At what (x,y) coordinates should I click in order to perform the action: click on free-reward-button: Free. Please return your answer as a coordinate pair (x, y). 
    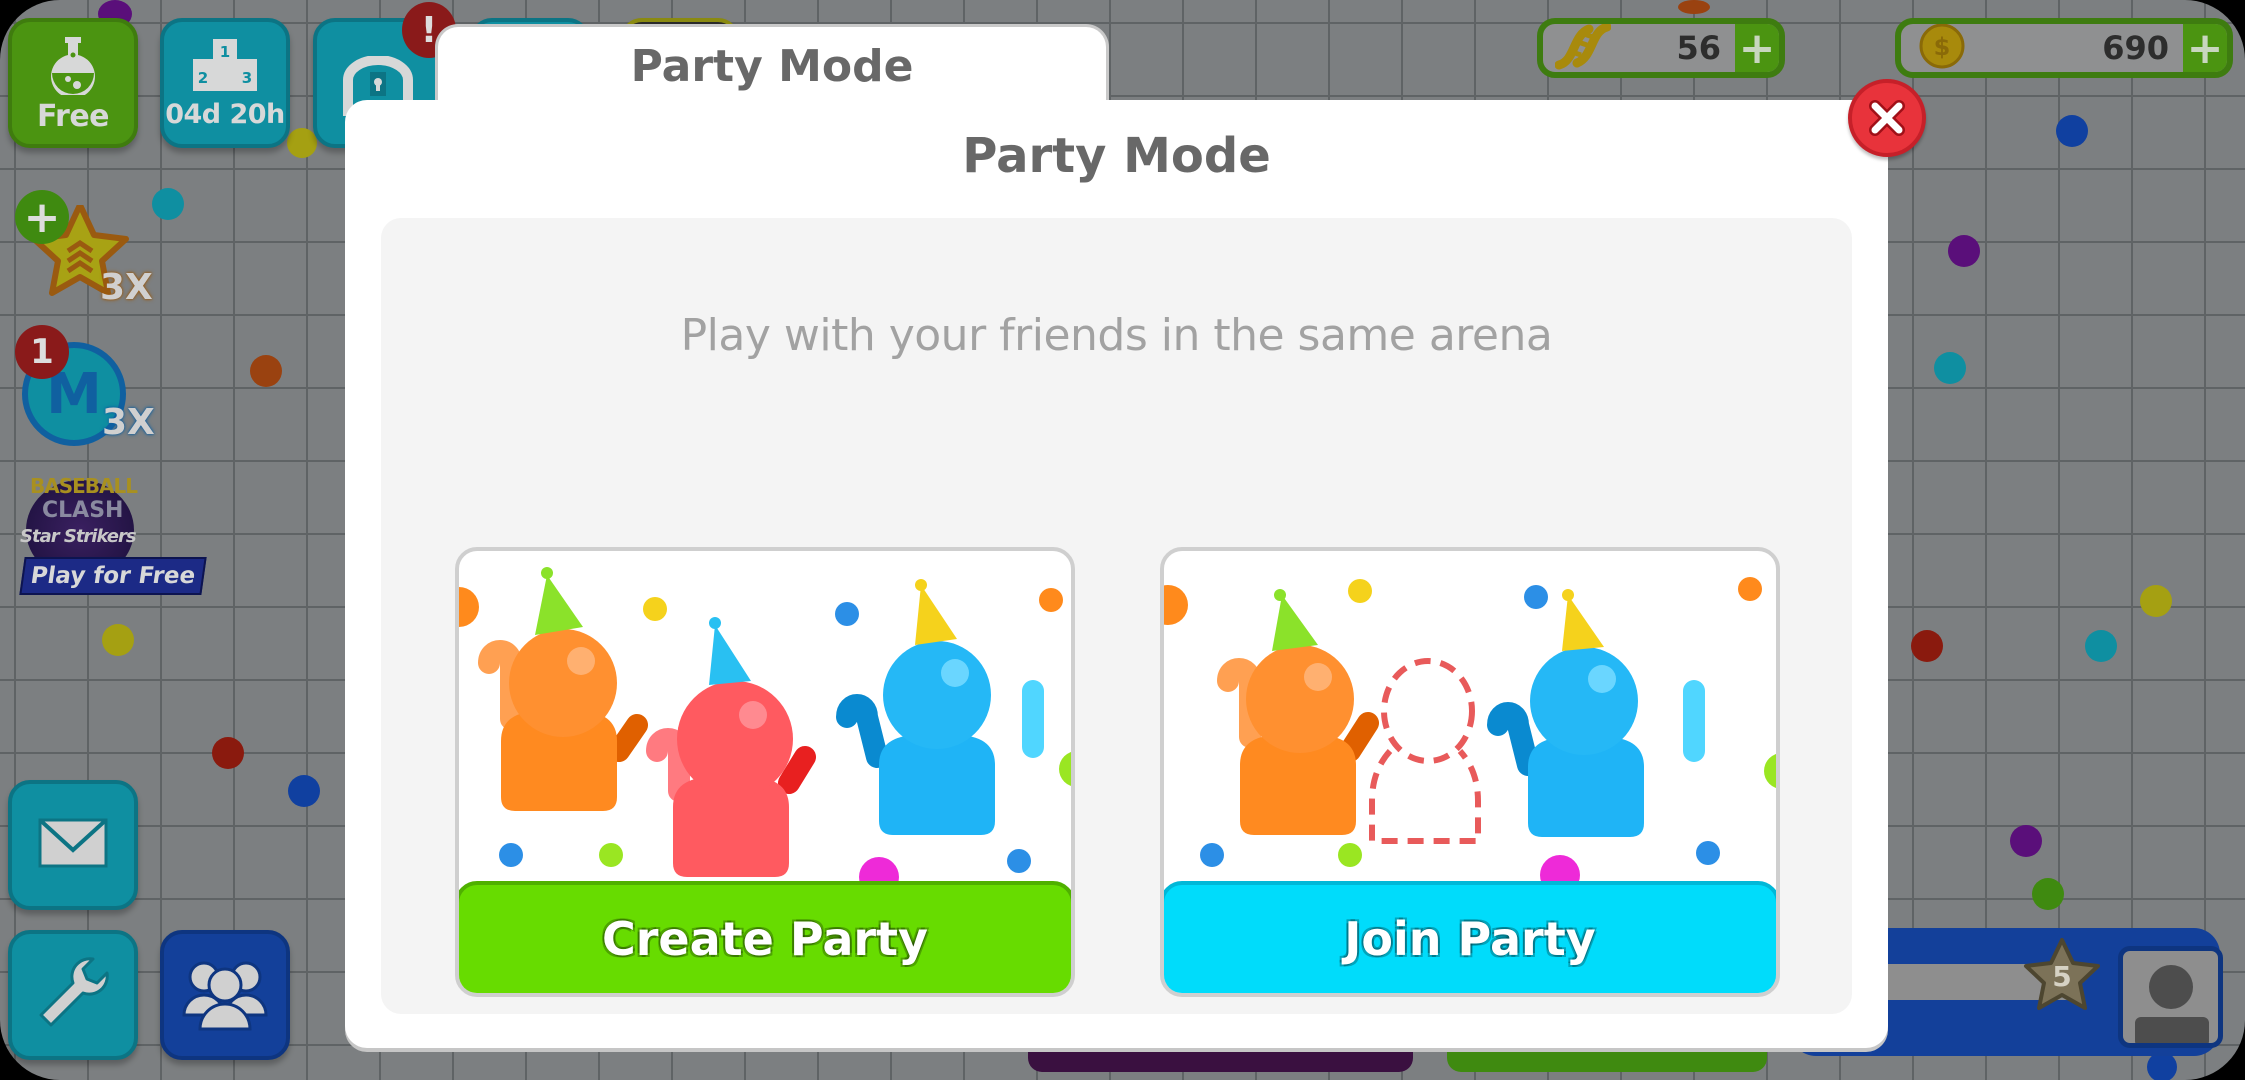
    Looking at the image, I should click on (73, 83).